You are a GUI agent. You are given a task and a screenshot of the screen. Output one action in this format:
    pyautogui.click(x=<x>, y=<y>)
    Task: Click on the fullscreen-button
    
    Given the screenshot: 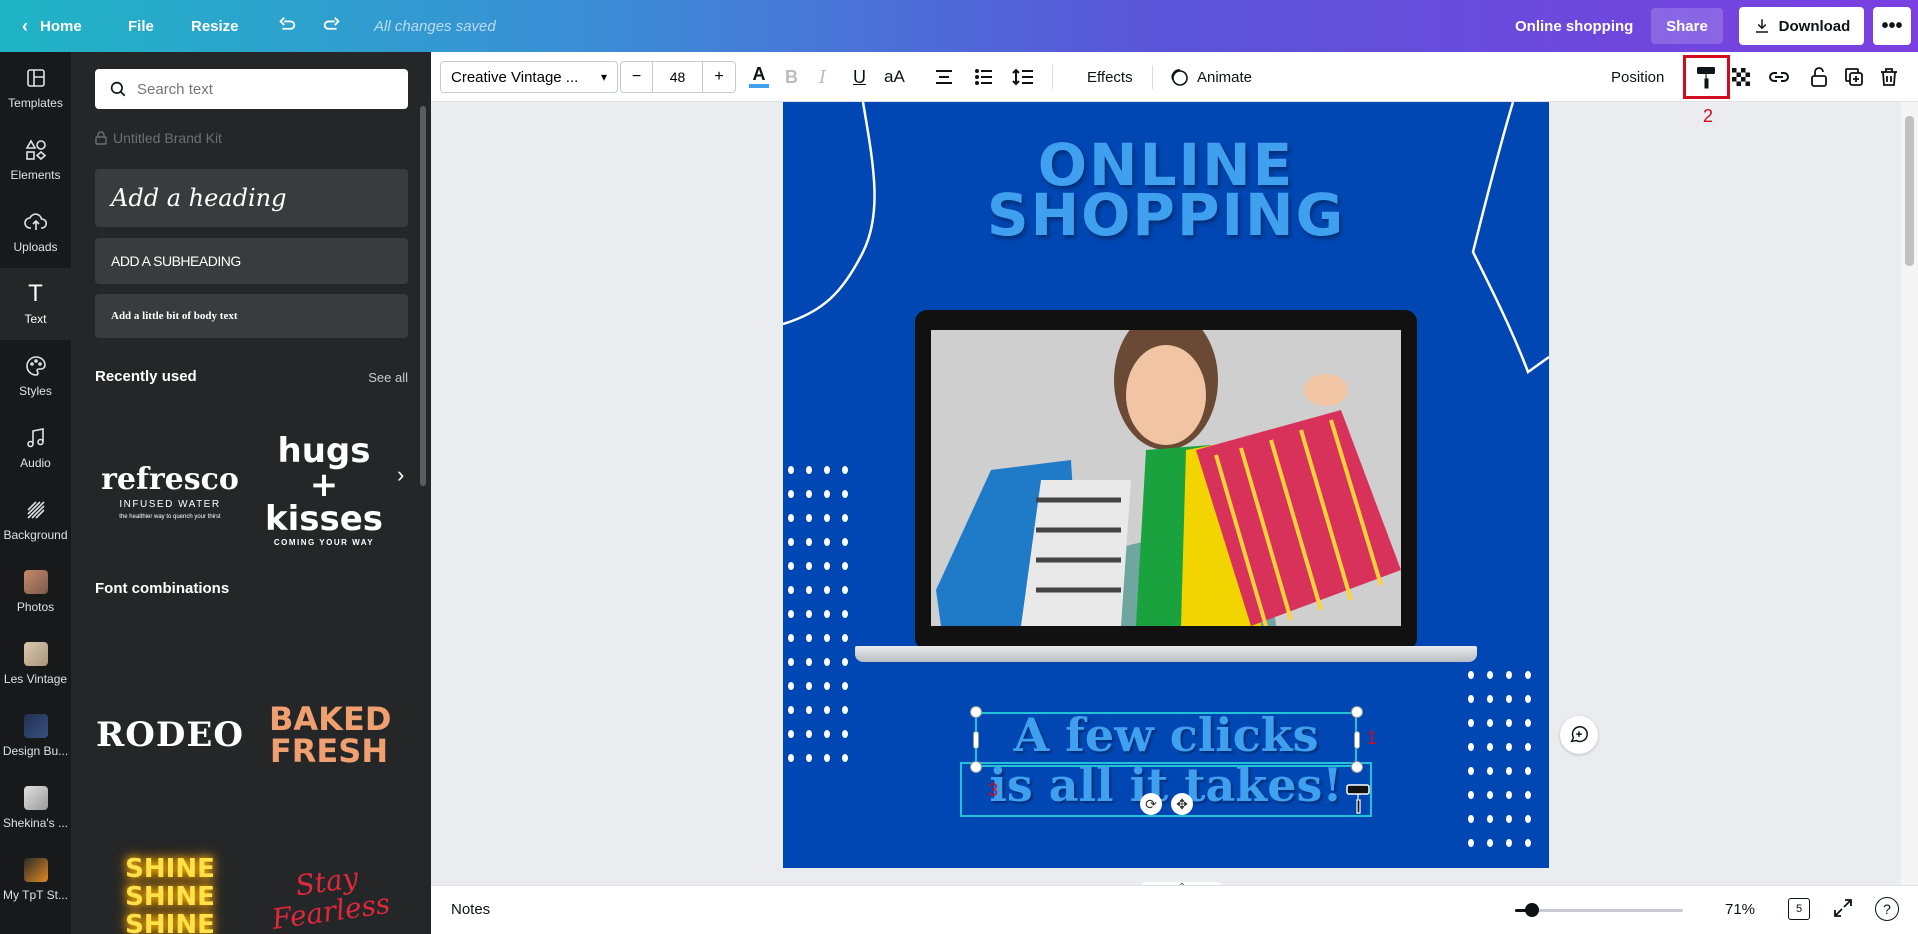 What is the action you would take?
    pyautogui.click(x=1843, y=910)
    